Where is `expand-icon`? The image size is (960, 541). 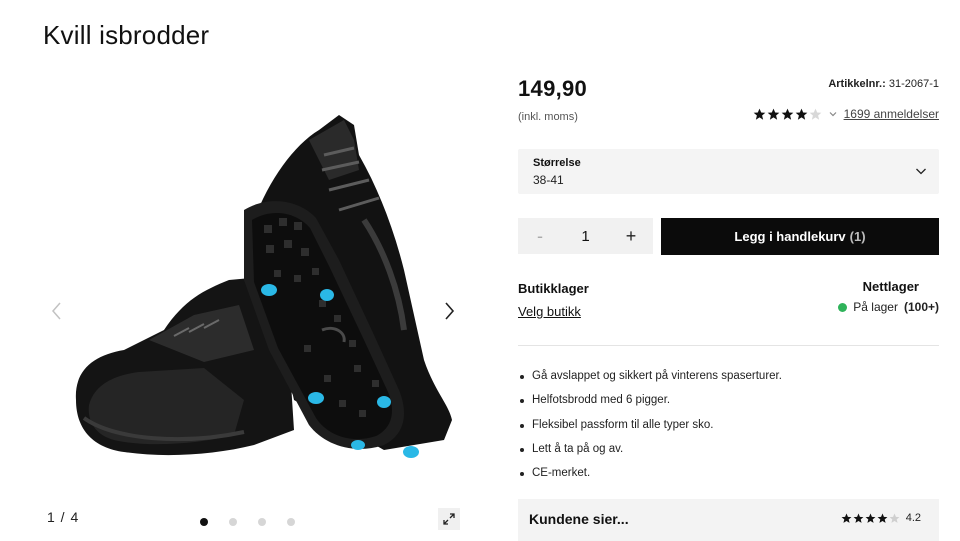 expand-icon is located at coordinates (449, 519).